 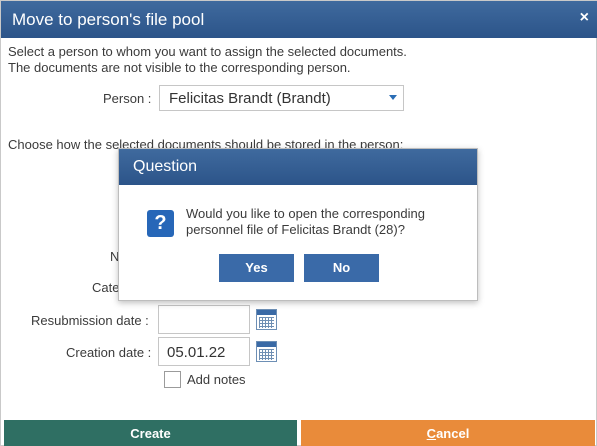 I want to click on person-select-value: Felicitas Brandt (Brandt), so click(x=250, y=98).